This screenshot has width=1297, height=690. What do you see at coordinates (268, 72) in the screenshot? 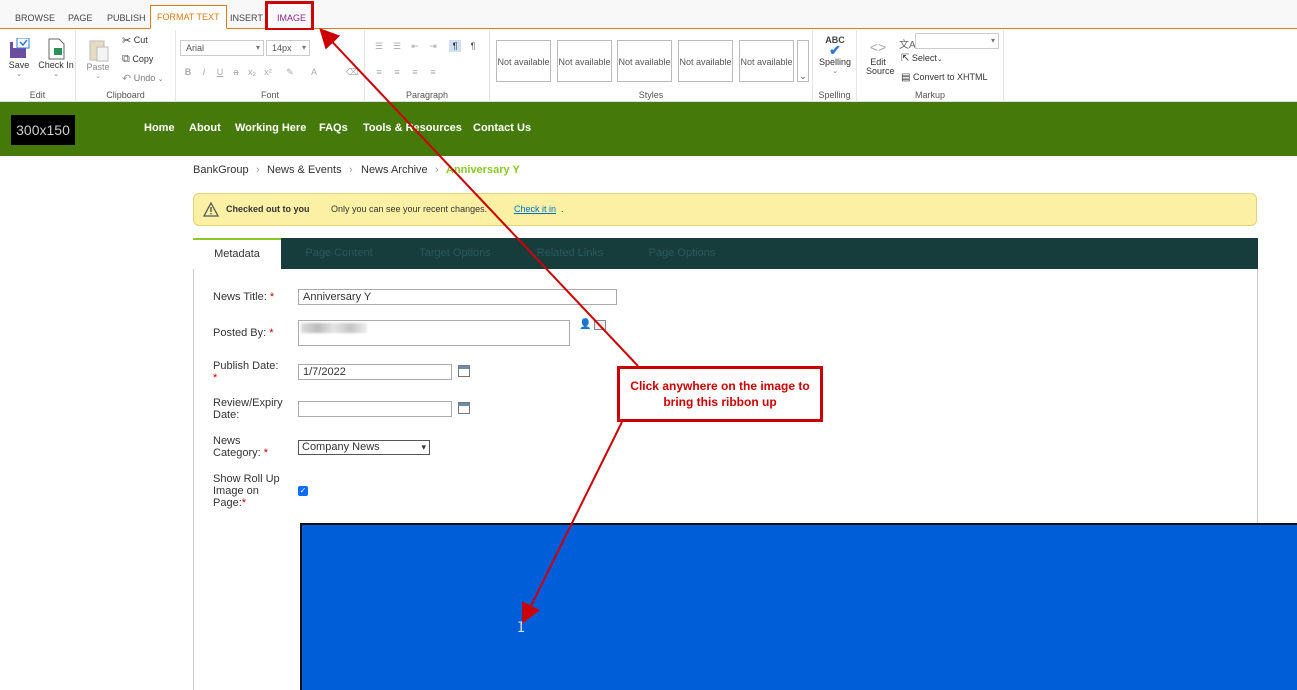
I see `superscript-button: x²` at bounding box center [268, 72].